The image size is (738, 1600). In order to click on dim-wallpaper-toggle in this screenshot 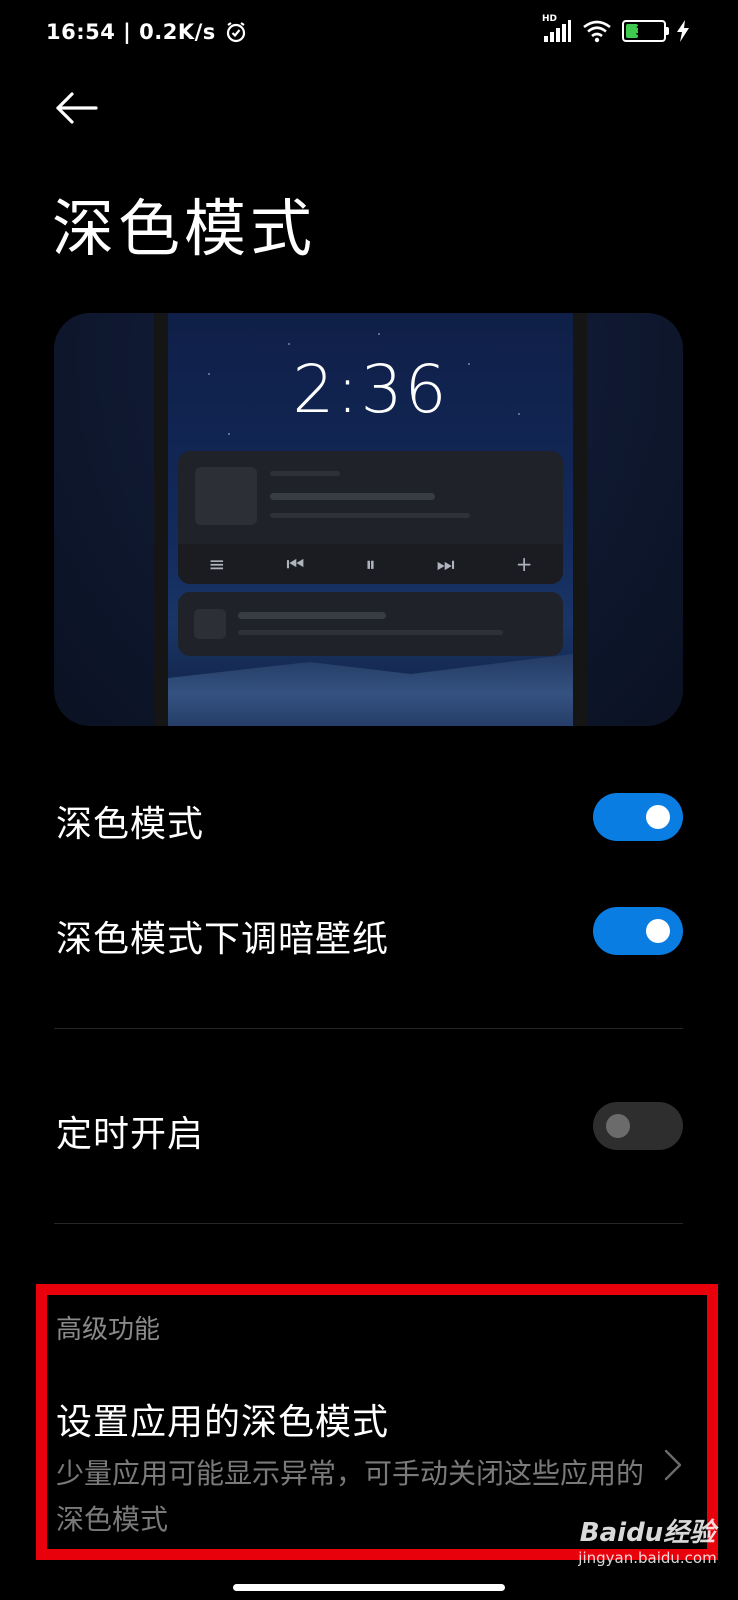, I will do `click(638, 931)`.